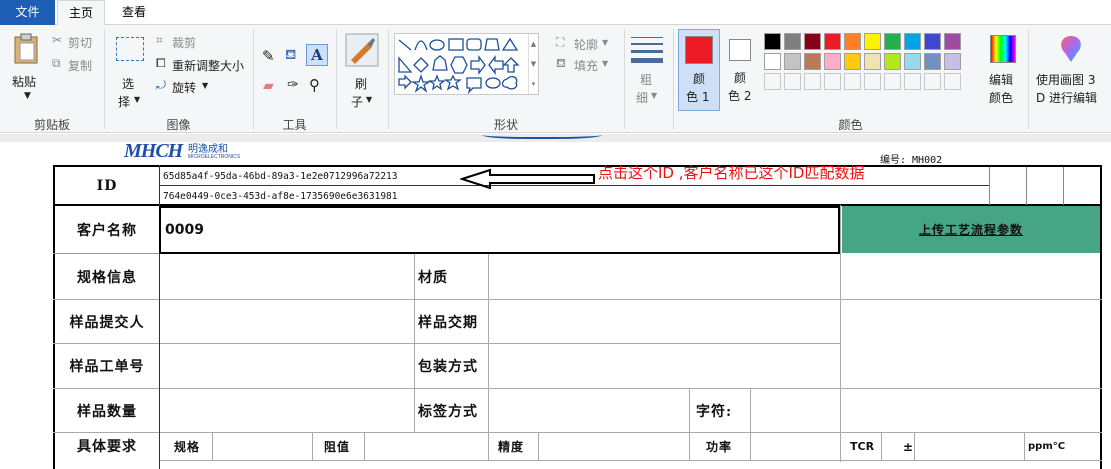  Describe the element at coordinates (698, 97) in the screenshot. I see `color1-label-bottom: 色 1` at that location.